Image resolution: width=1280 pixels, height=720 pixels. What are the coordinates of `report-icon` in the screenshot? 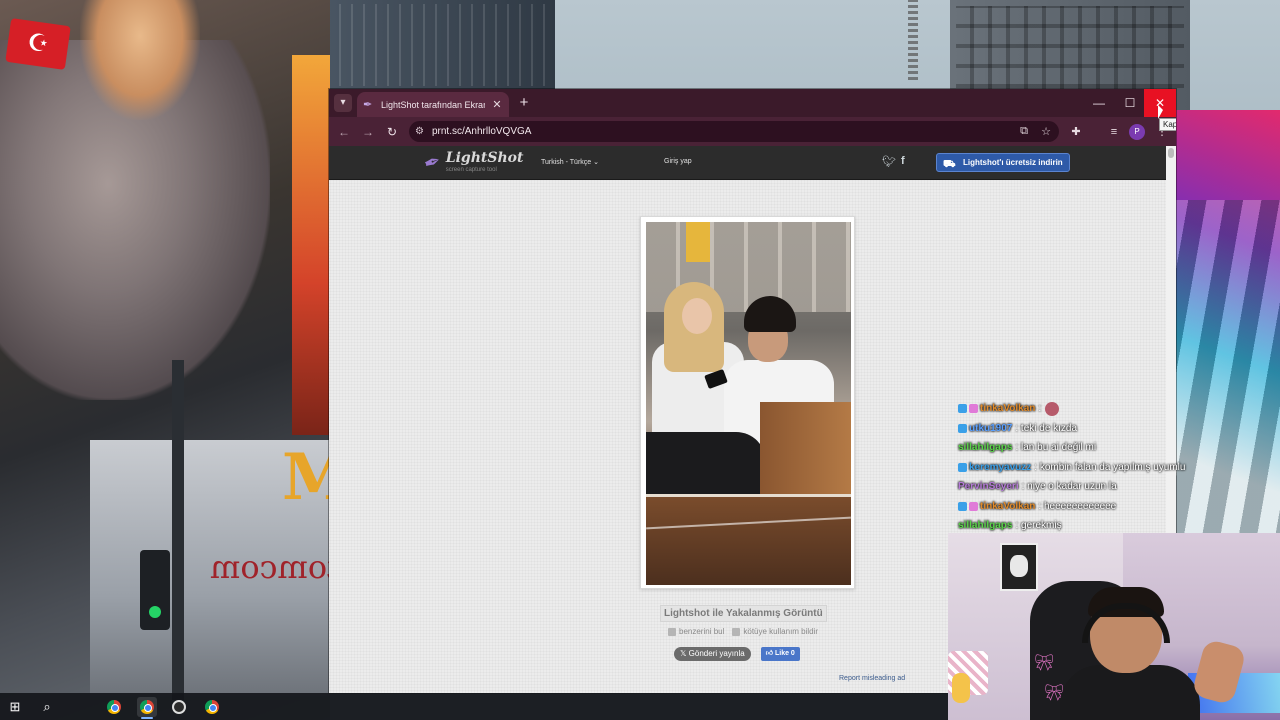 It's located at (736, 631).